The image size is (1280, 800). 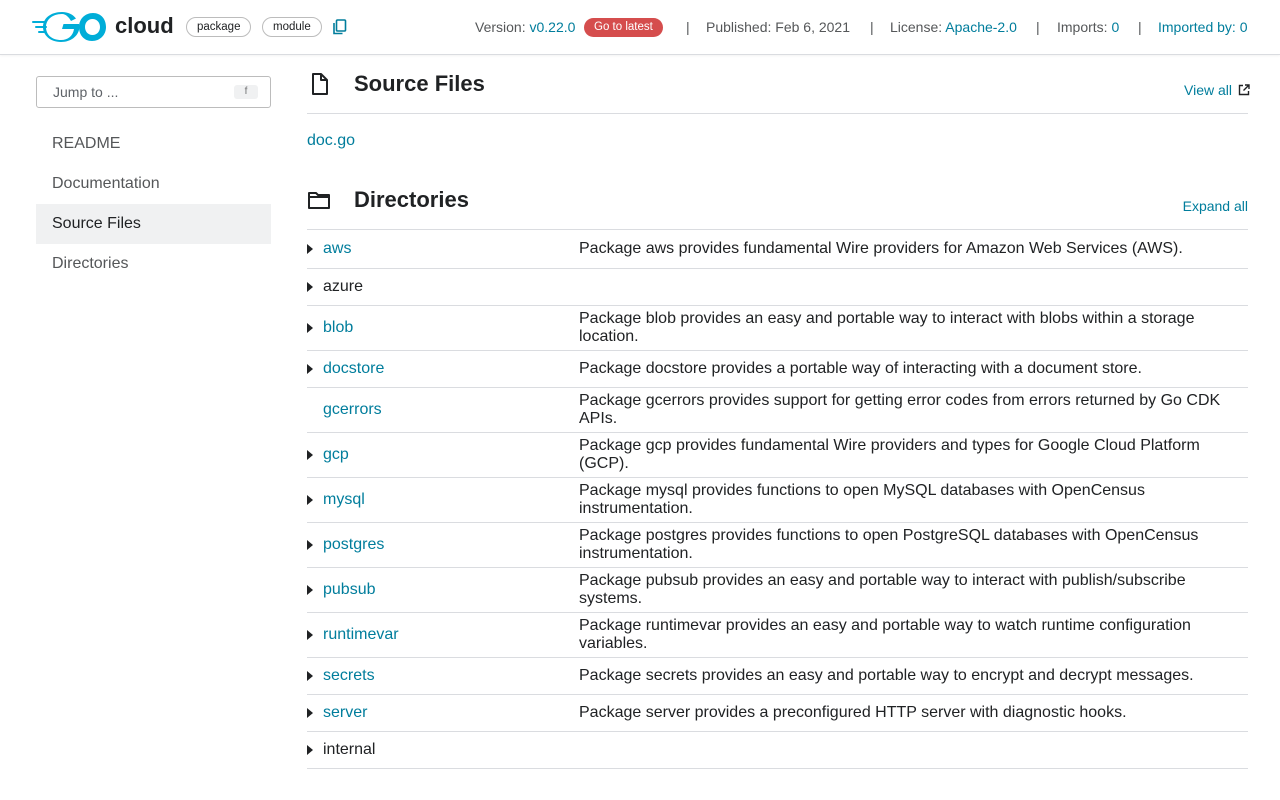 I want to click on license-link: Apache-2.0, so click(x=981, y=27).